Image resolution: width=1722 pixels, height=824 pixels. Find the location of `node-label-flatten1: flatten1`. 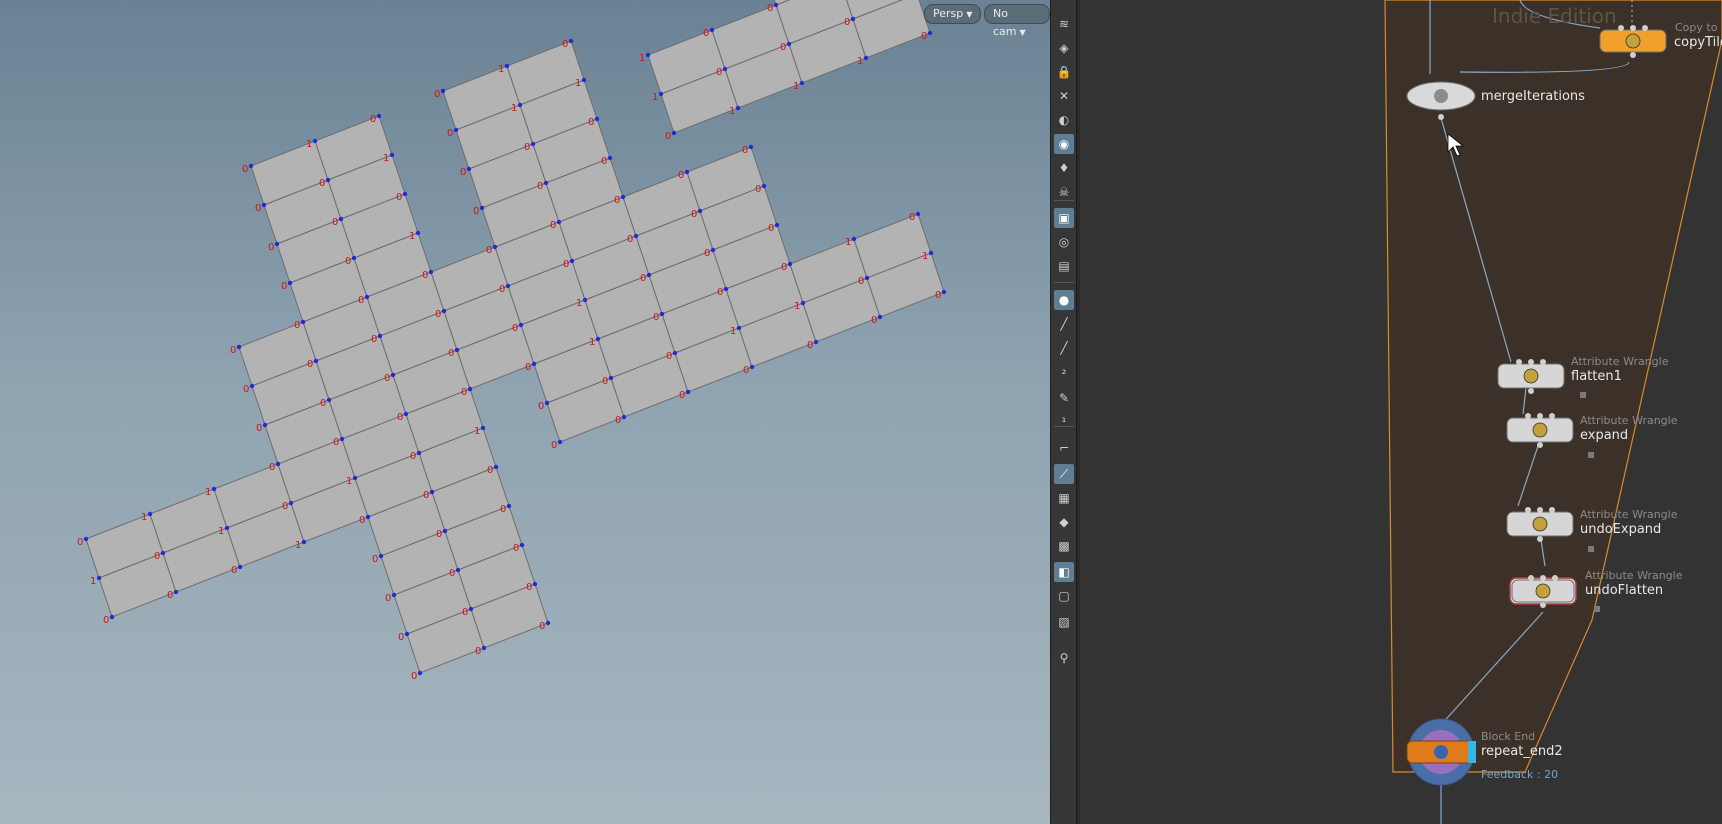

node-label-flatten1: flatten1 is located at coordinates (1596, 376).